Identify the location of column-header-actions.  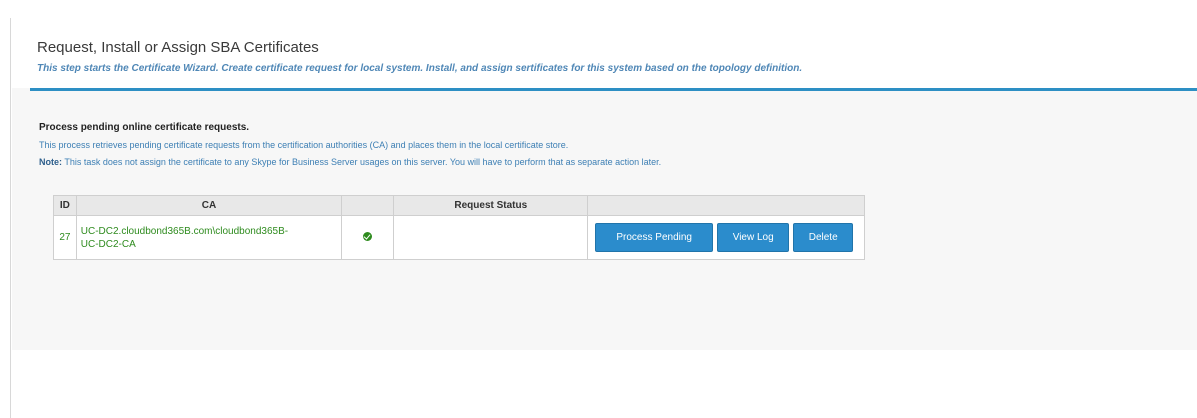
(726, 205).